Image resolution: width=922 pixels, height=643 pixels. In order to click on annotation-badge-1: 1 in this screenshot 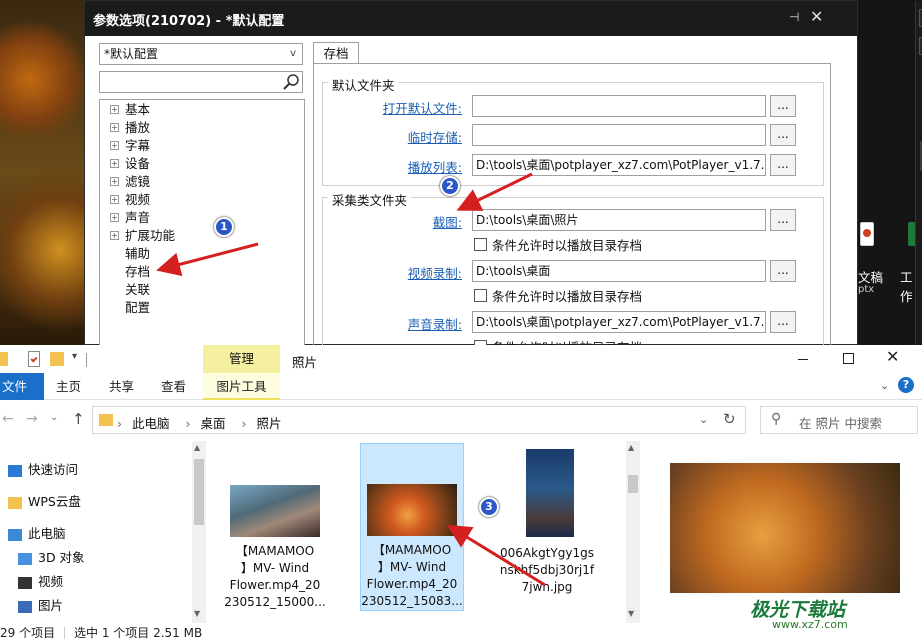, I will do `click(224, 227)`.